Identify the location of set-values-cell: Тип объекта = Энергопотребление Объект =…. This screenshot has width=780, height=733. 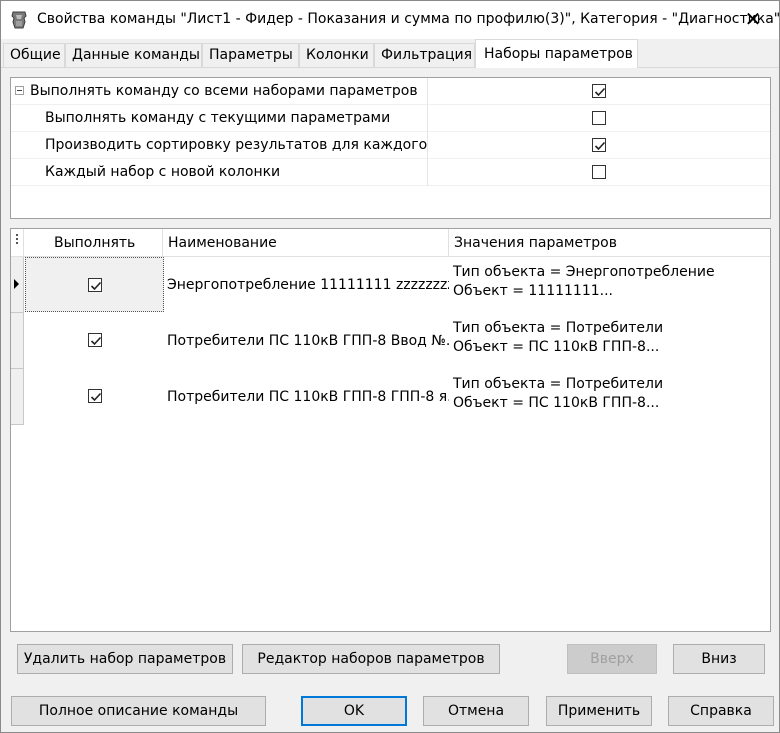
(584, 282).